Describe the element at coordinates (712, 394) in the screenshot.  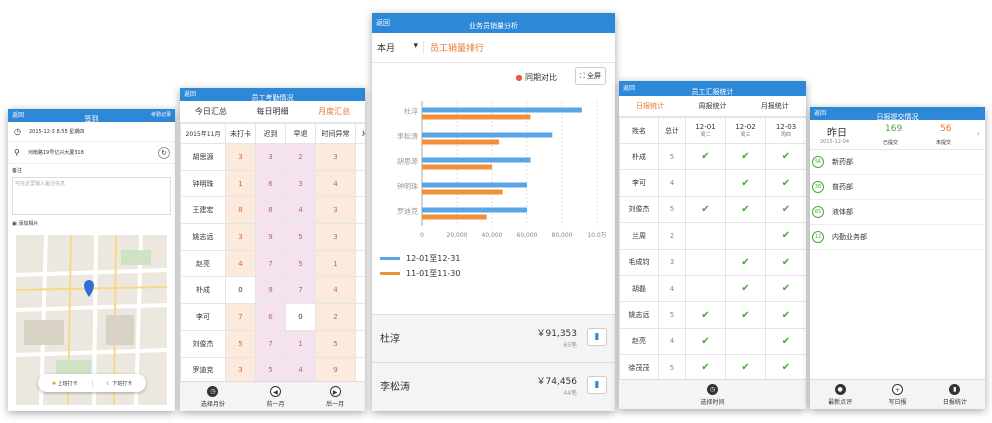
I see `select-time-button: ◷ 选择时间` at that location.